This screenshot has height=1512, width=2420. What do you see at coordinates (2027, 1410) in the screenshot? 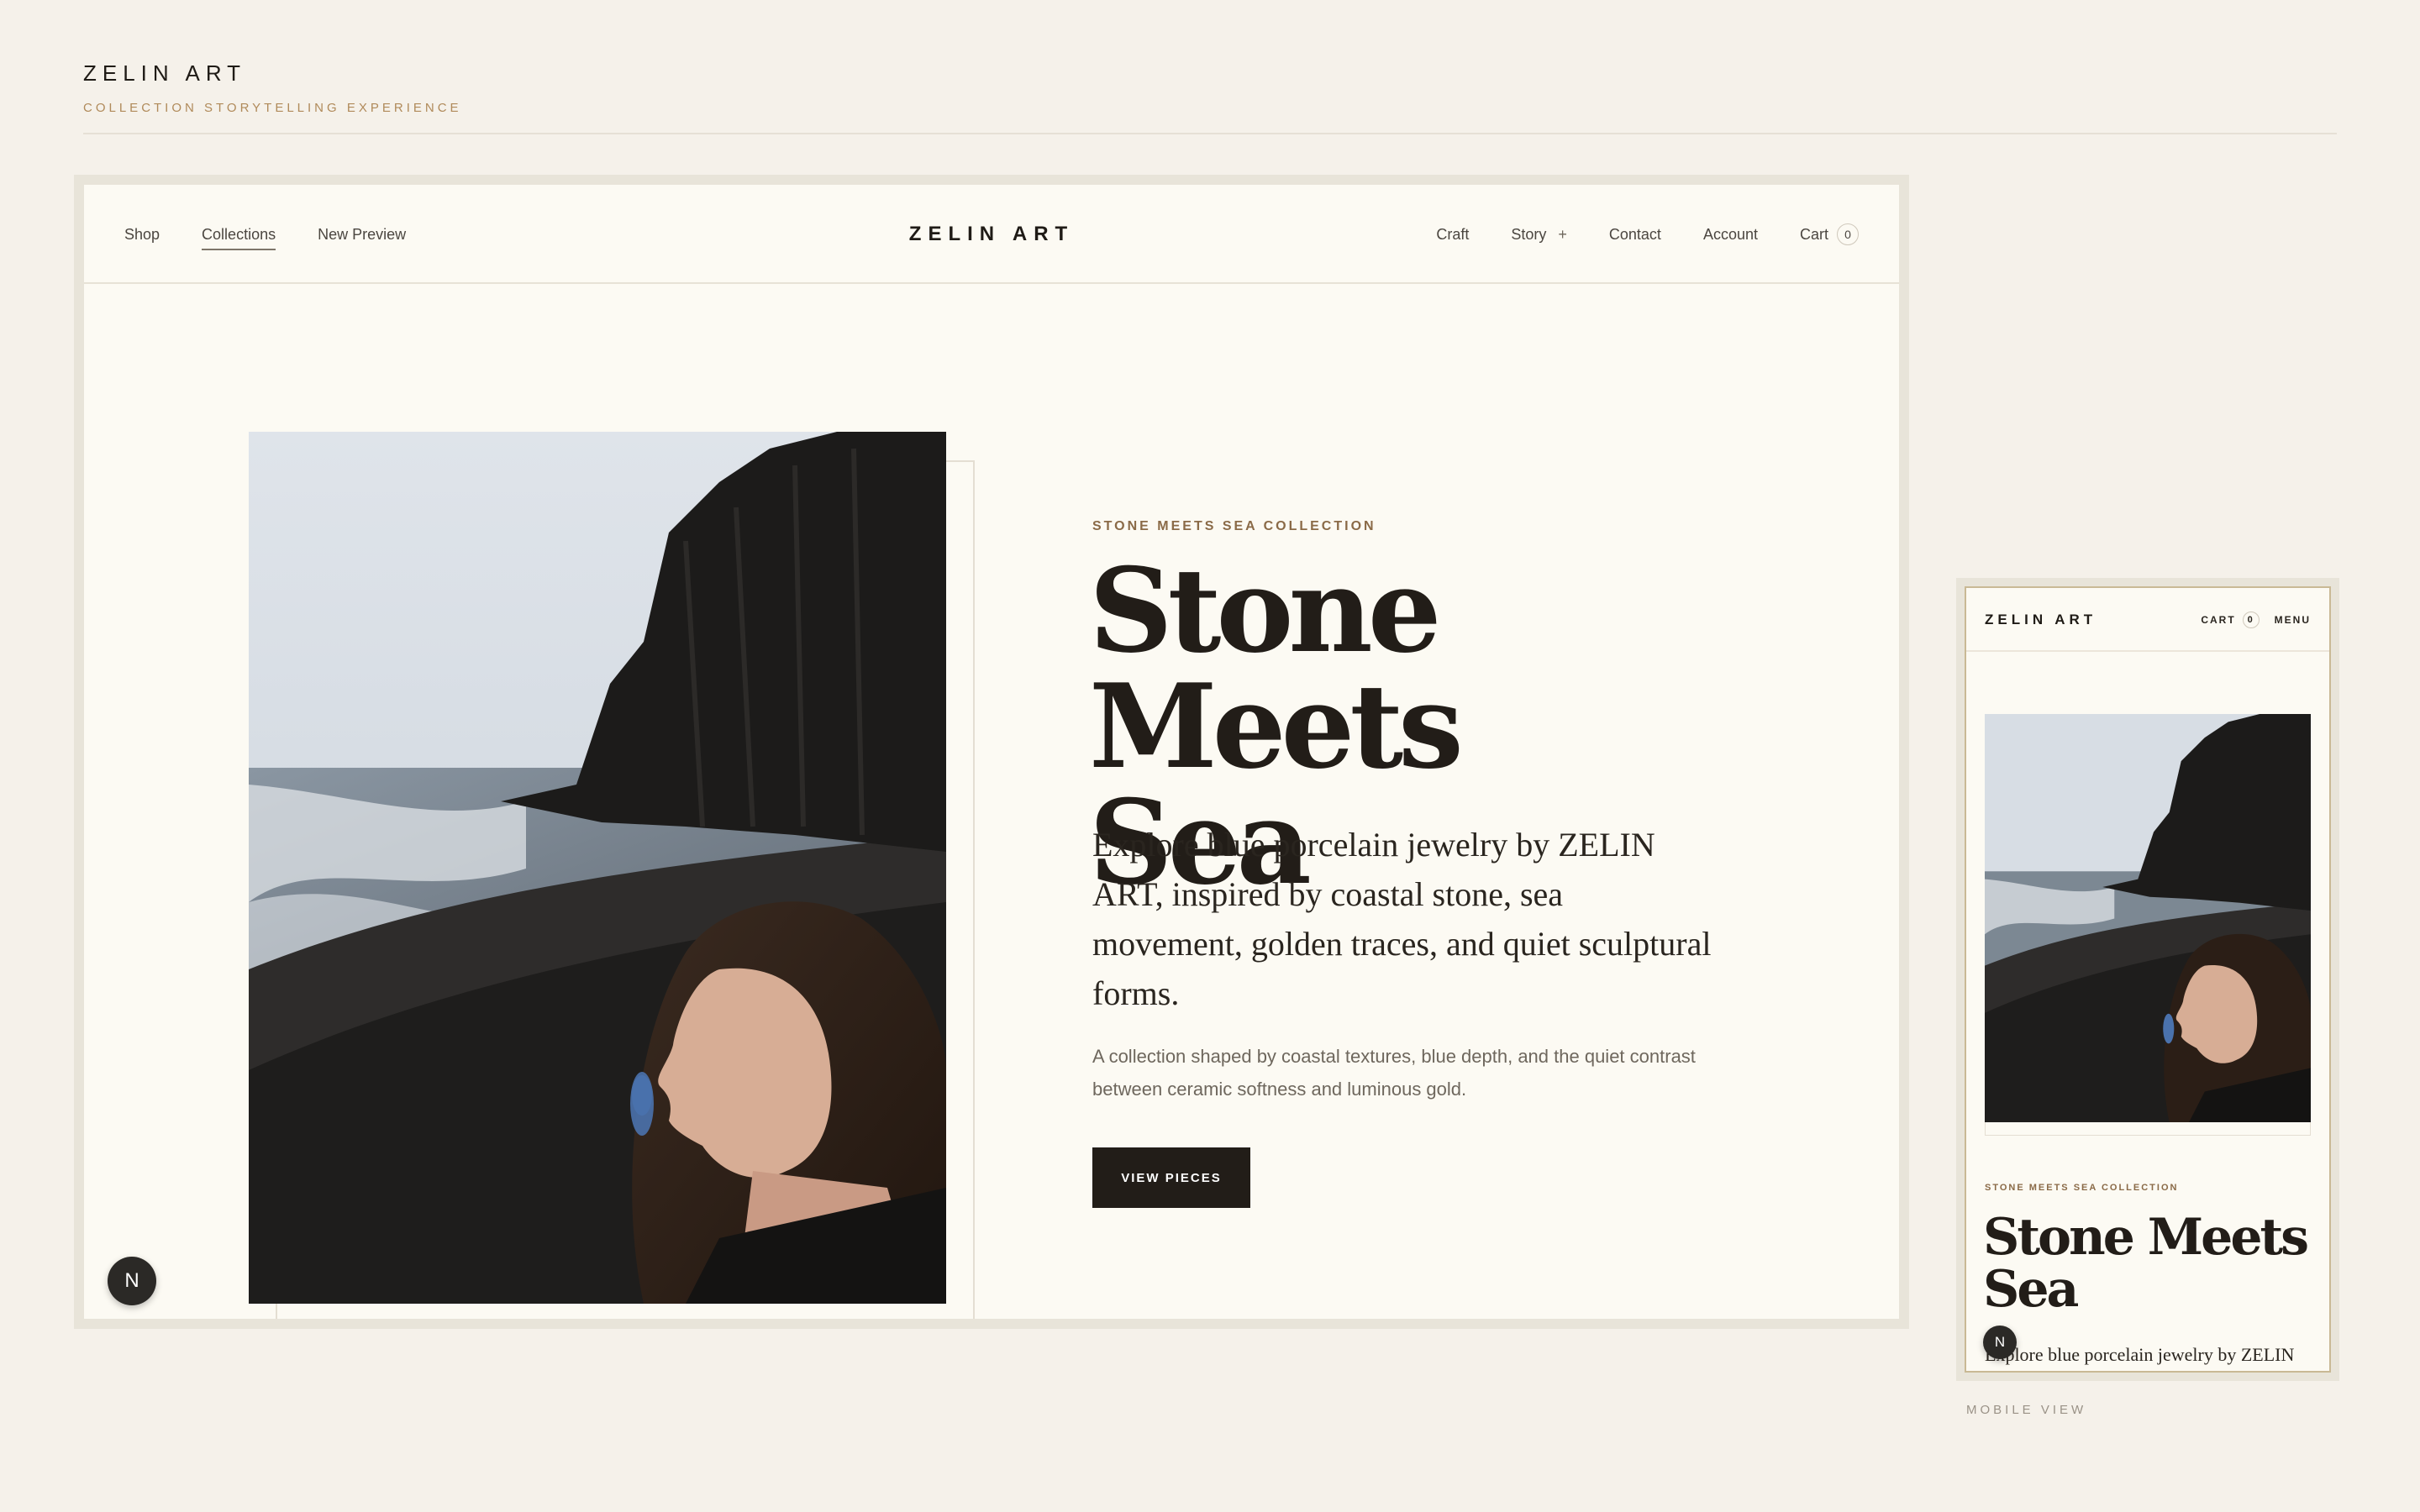
I see `mobile-view-label: MOBILE VIEW` at bounding box center [2027, 1410].